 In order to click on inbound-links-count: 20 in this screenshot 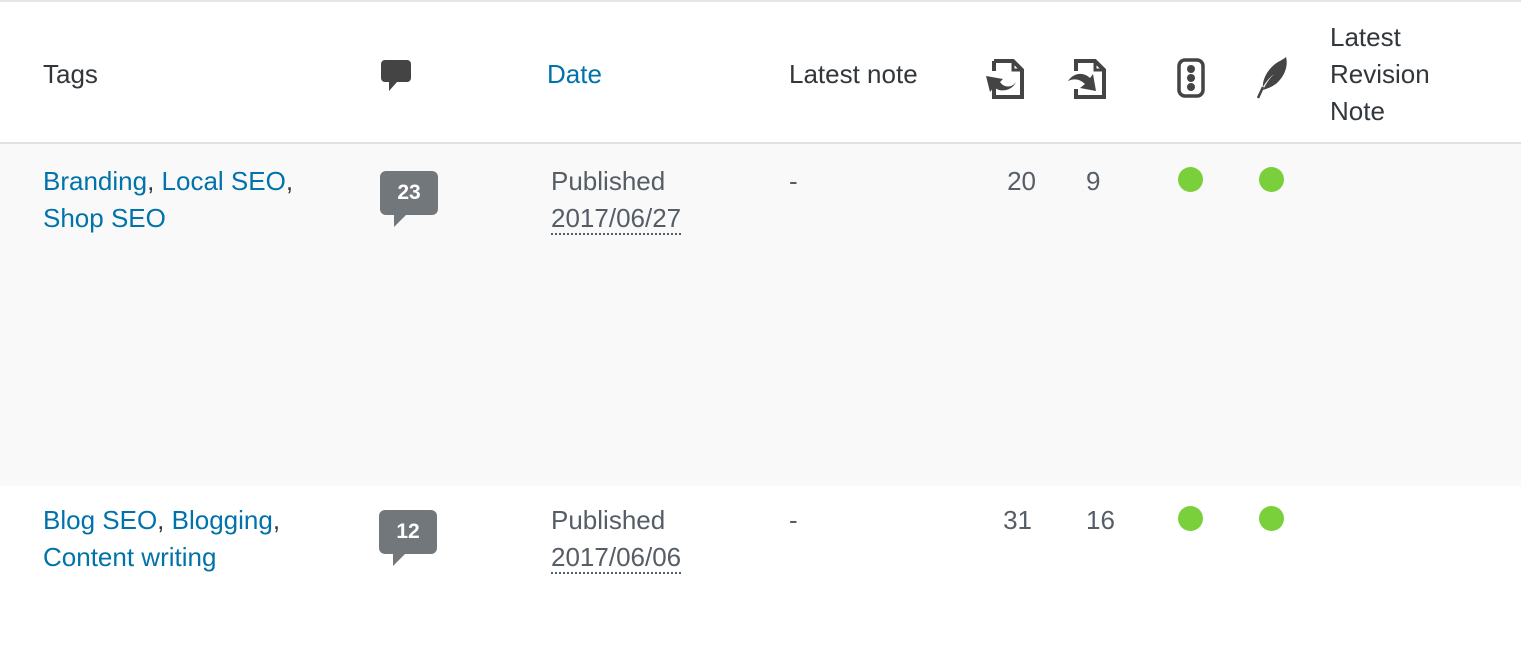, I will do `click(1021, 181)`.